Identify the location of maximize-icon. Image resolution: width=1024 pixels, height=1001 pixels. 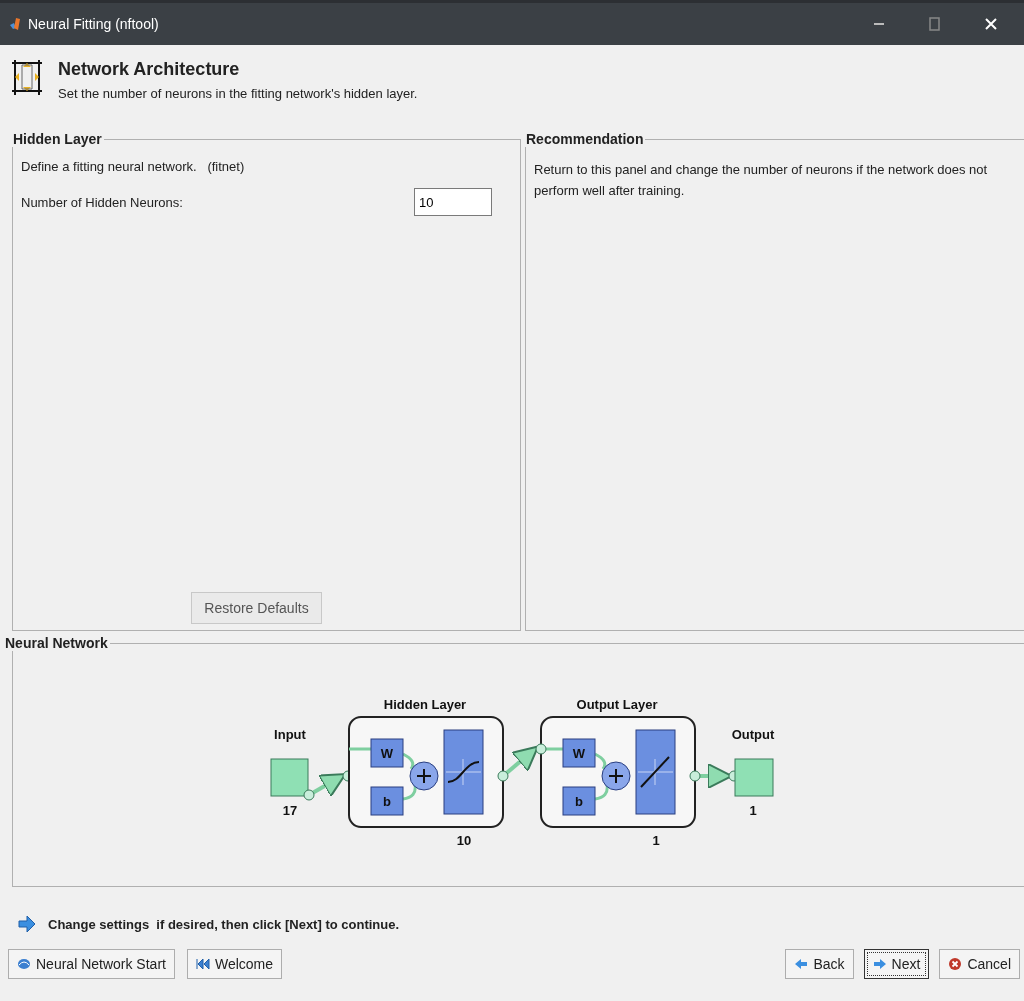
(935, 24).